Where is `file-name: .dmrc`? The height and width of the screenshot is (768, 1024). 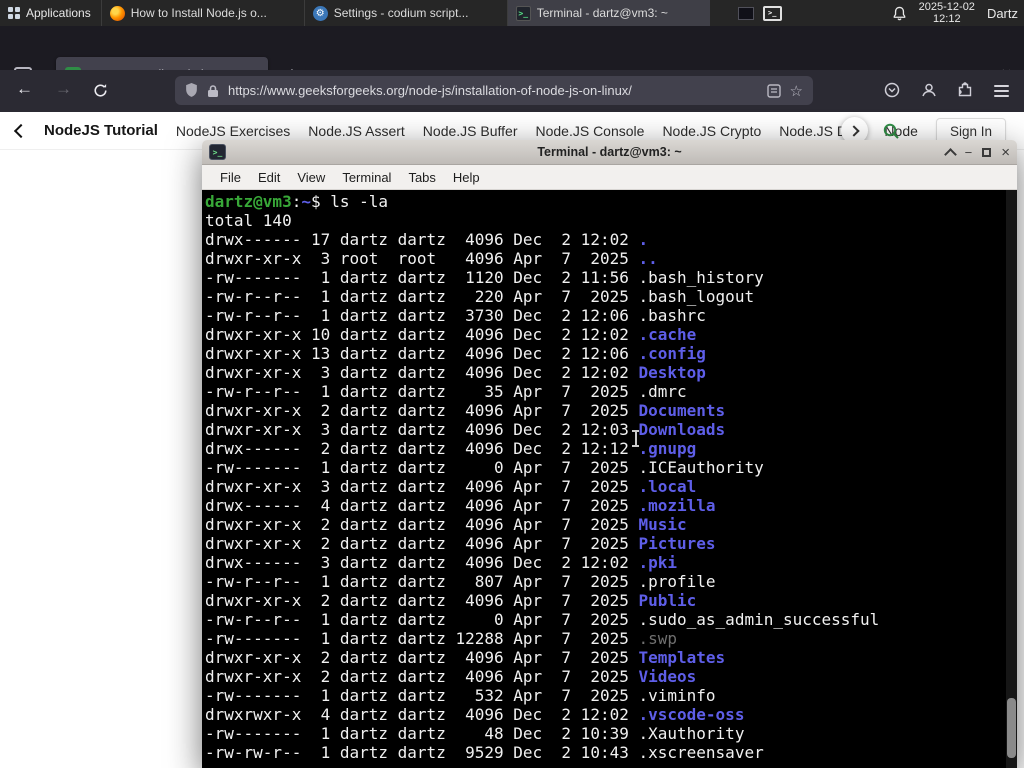 file-name: .dmrc is located at coordinates (662, 391).